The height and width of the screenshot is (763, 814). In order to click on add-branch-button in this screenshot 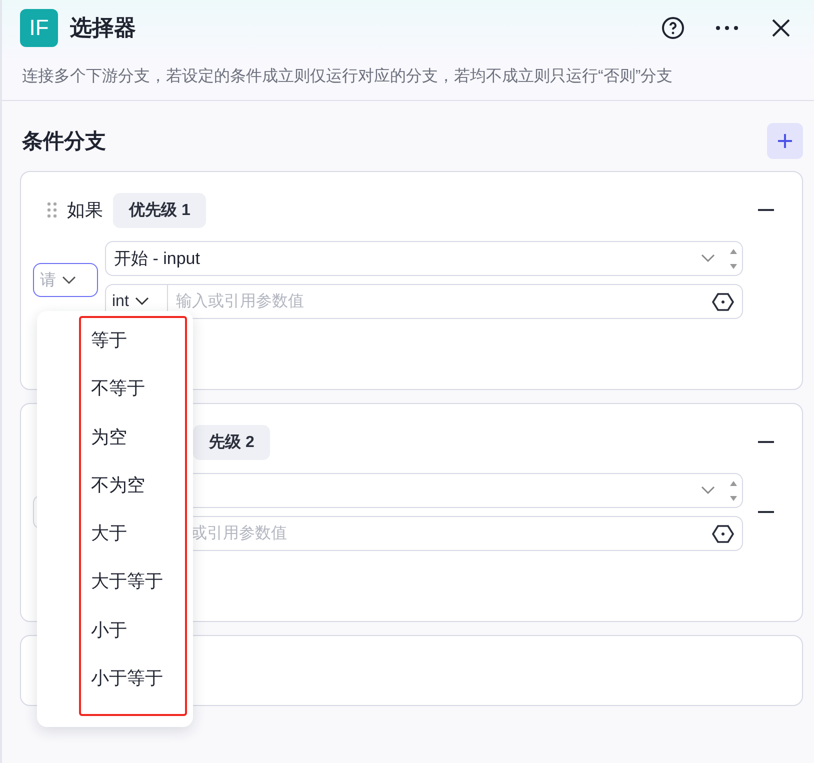, I will do `click(785, 141)`.